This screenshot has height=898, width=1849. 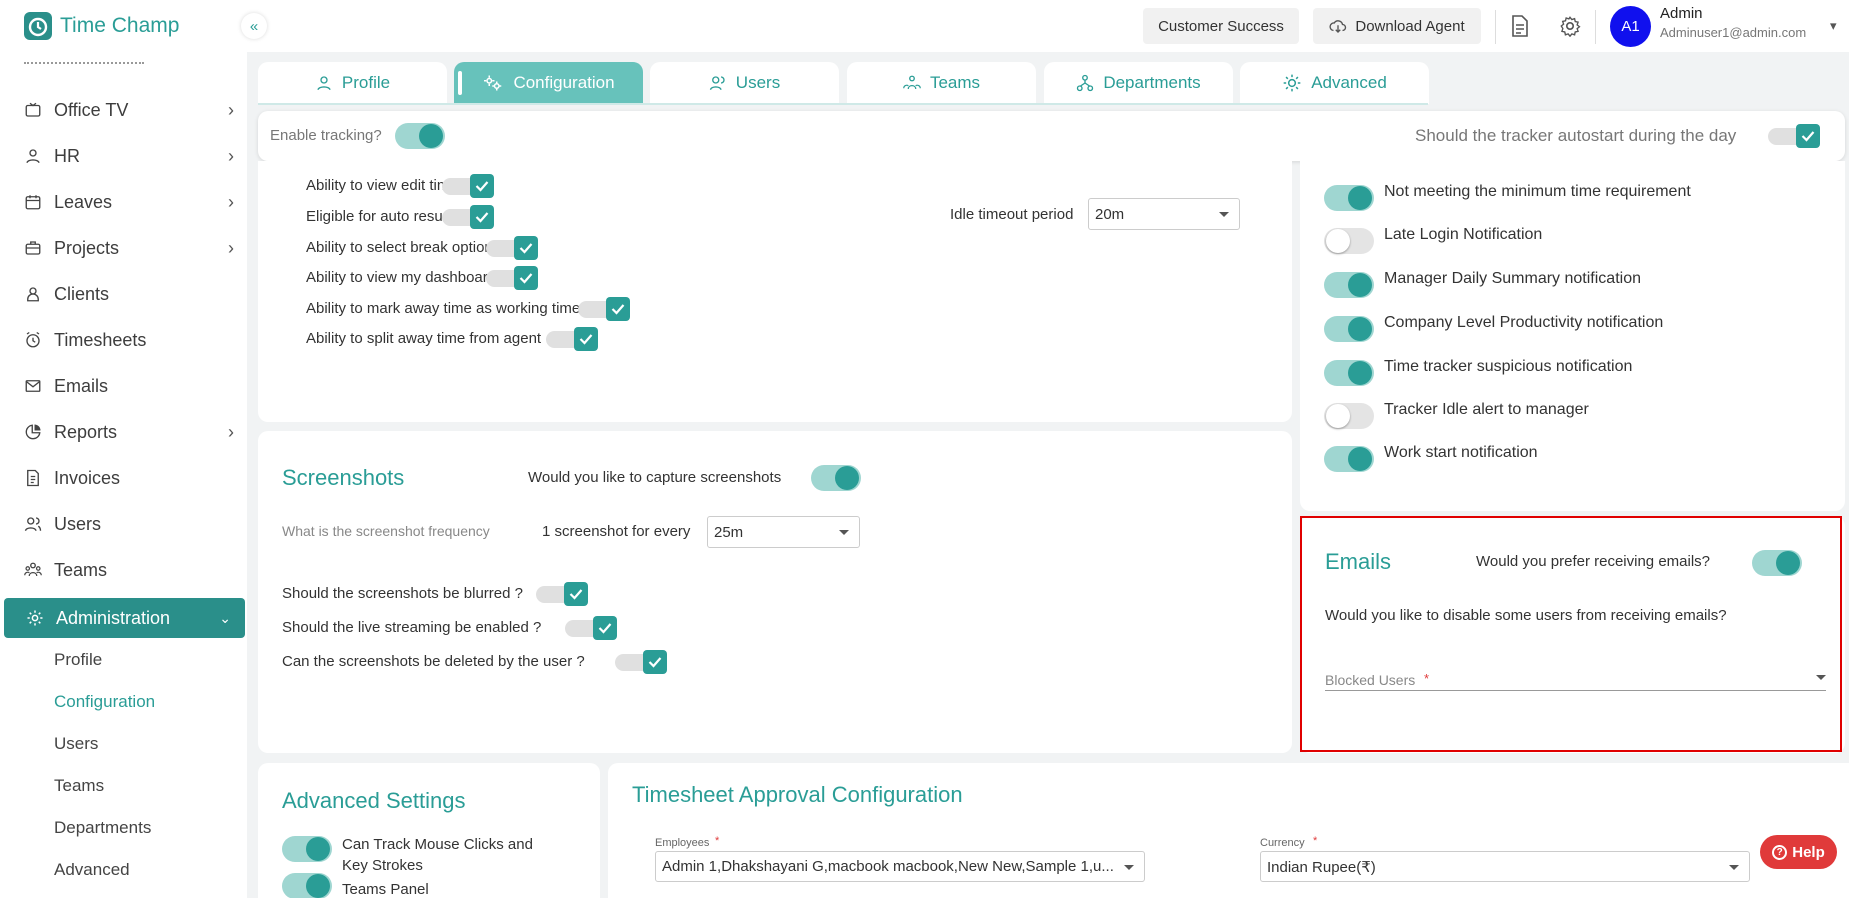 What do you see at coordinates (1334, 83) in the screenshot?
I see `tab-advanced: Advanced` at bounding box center [1334, 83].